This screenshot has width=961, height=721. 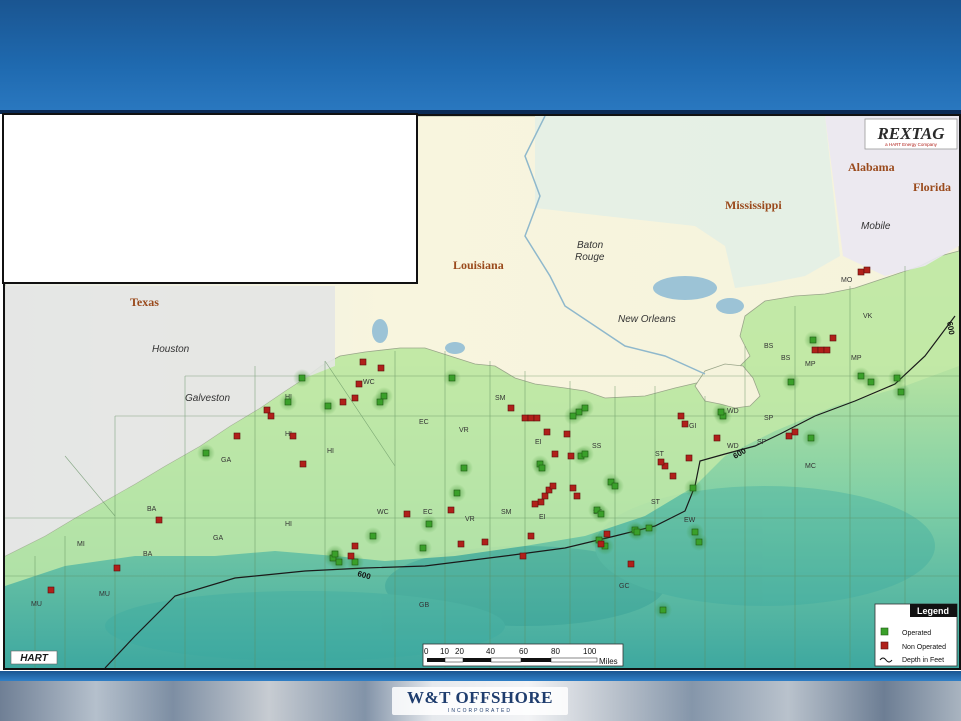 I want to click on area-label: GC, so click(x=624, y=586).